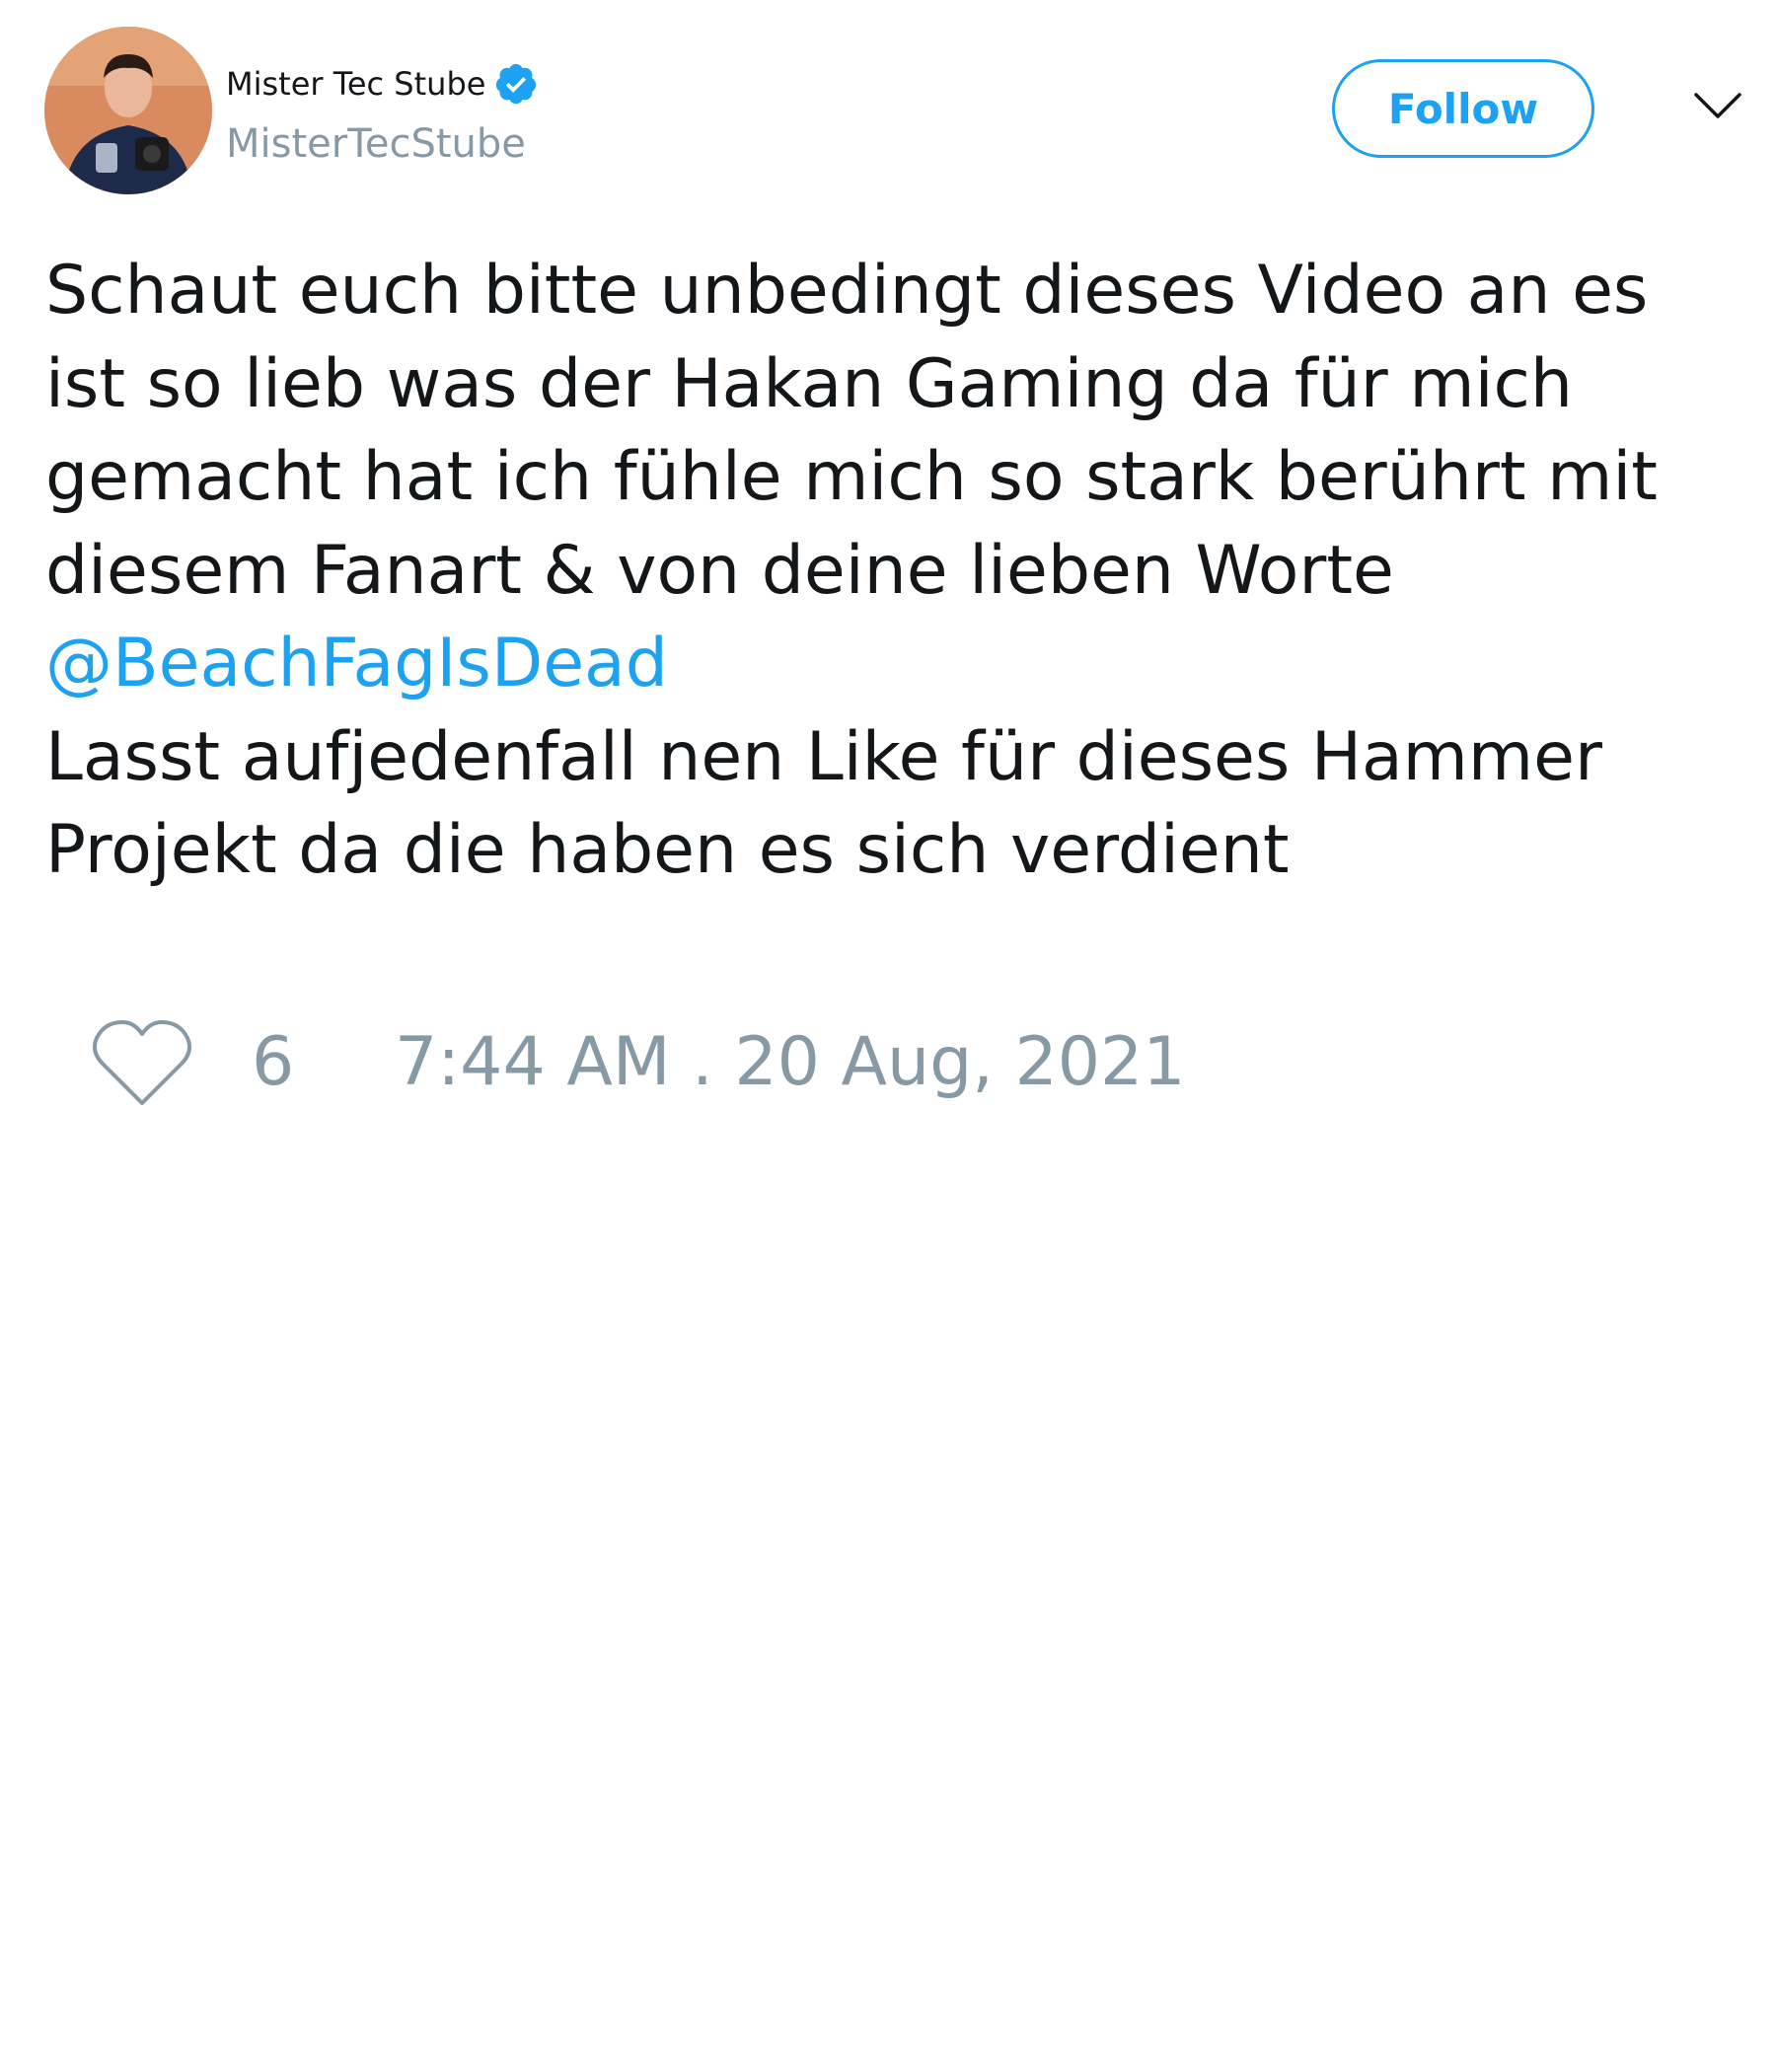 This screenshot has width=1776, height=2072. Describe the element at coordinates (274, 1062) in the screenshot. I see `like-count: 6` at that location.